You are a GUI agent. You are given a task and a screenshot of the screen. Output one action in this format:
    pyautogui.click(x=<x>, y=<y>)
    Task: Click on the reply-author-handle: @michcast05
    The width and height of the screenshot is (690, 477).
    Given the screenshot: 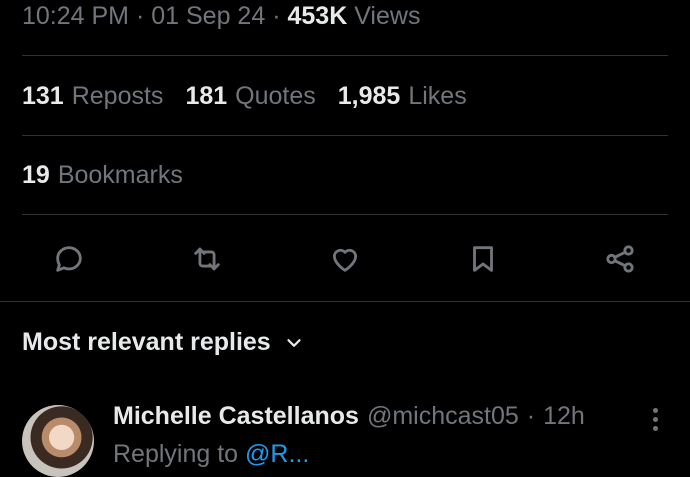 What is the action you would take?
    pyautogui.click(x=443, y=416)
    